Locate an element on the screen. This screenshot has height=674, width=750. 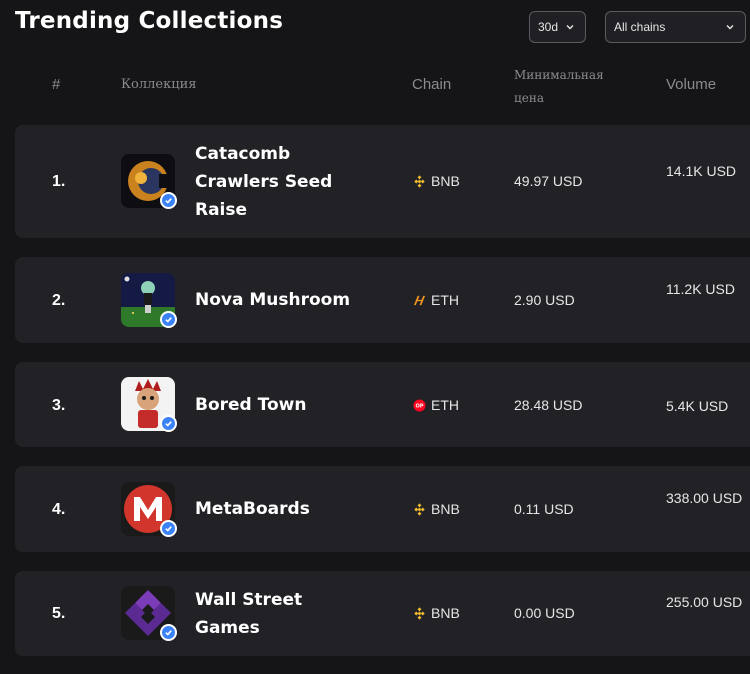
table-row: 2. Nova Mushroom ETH 2.90 USD 11.2K USD is located at coordinates (382, 300).